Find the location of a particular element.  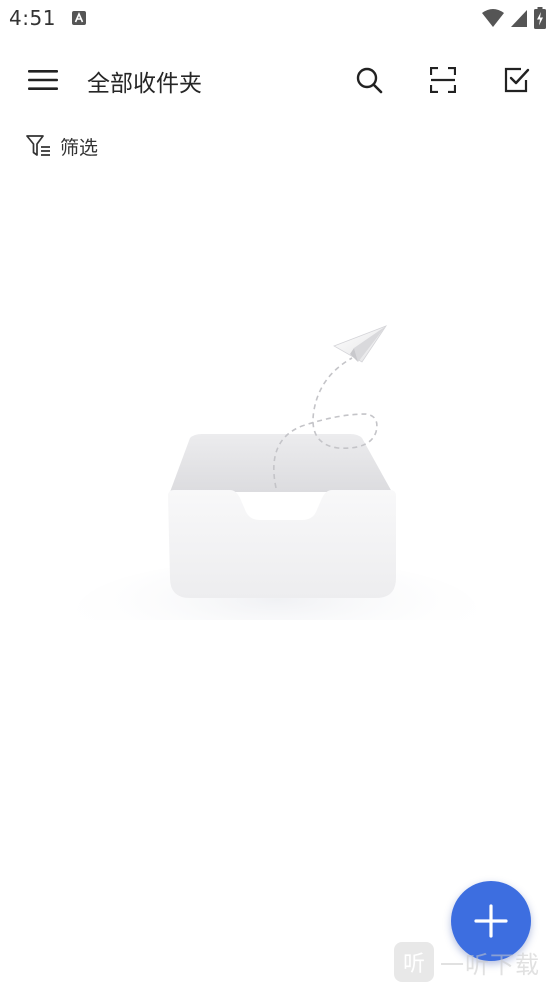

watermark-logo: 听 is located at coordinates (414, 962).